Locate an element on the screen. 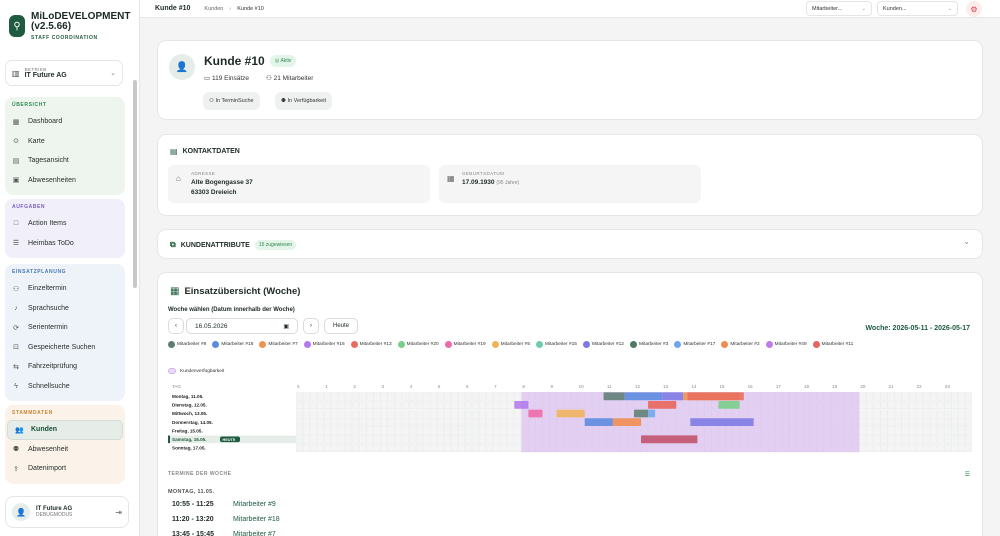 This screenshot has width=1000, height=536. hour-tick-label: 14 is located at coordinates (694, 386).